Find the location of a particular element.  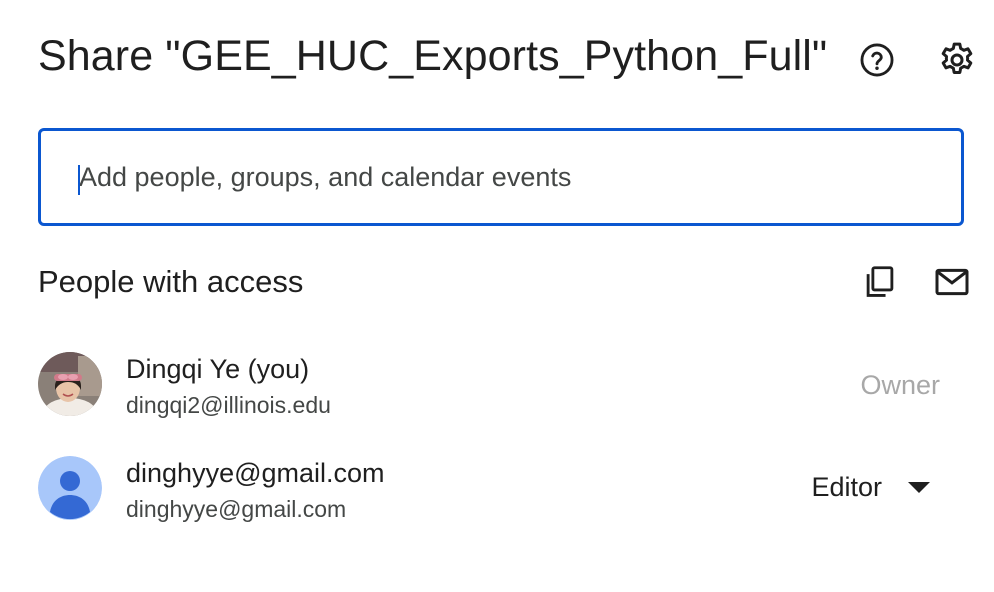

mail-icon is located at coordinates (952, 282).